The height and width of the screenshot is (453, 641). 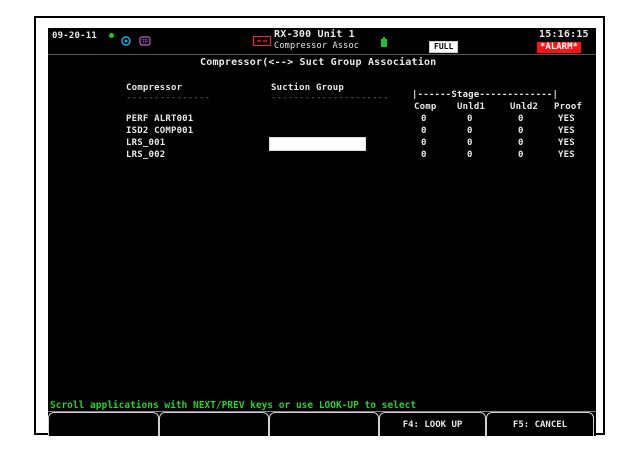 I want to click on page-title: Compressor(<--> Suct Group Association, so click(x=318, y=62).